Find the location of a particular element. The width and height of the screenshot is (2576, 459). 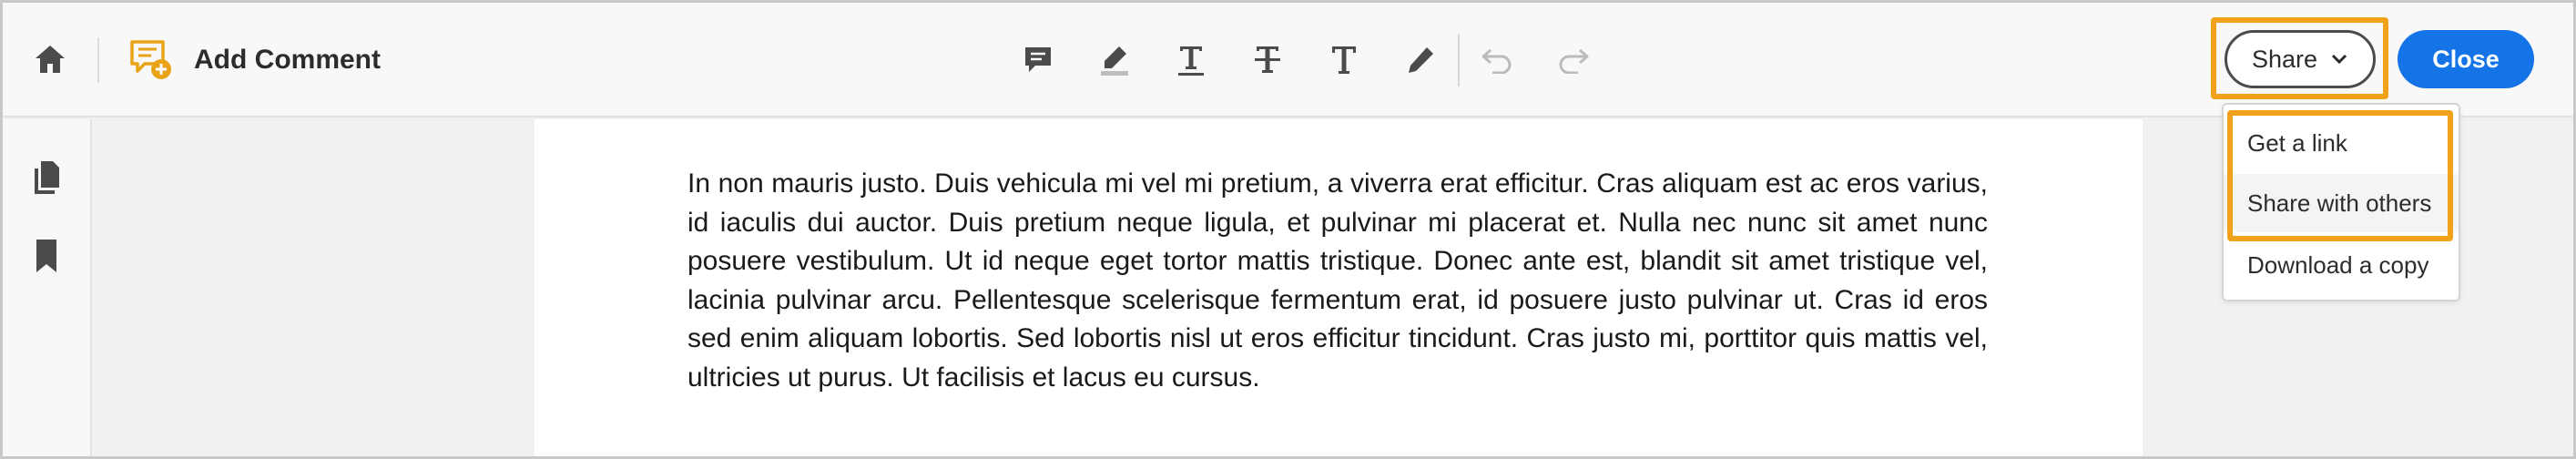

sticky-note-icon is located at coordinates (1038, 60).